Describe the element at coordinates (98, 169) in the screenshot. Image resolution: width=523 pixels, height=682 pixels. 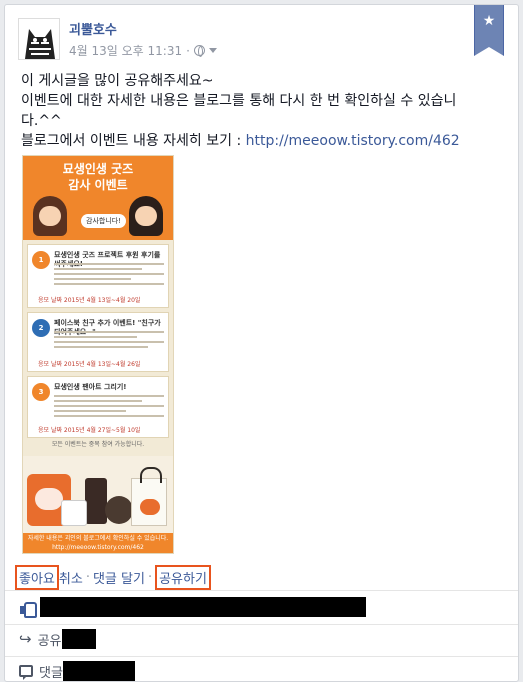
I see `poster-title: 묘생인생 굿즈` at that location.